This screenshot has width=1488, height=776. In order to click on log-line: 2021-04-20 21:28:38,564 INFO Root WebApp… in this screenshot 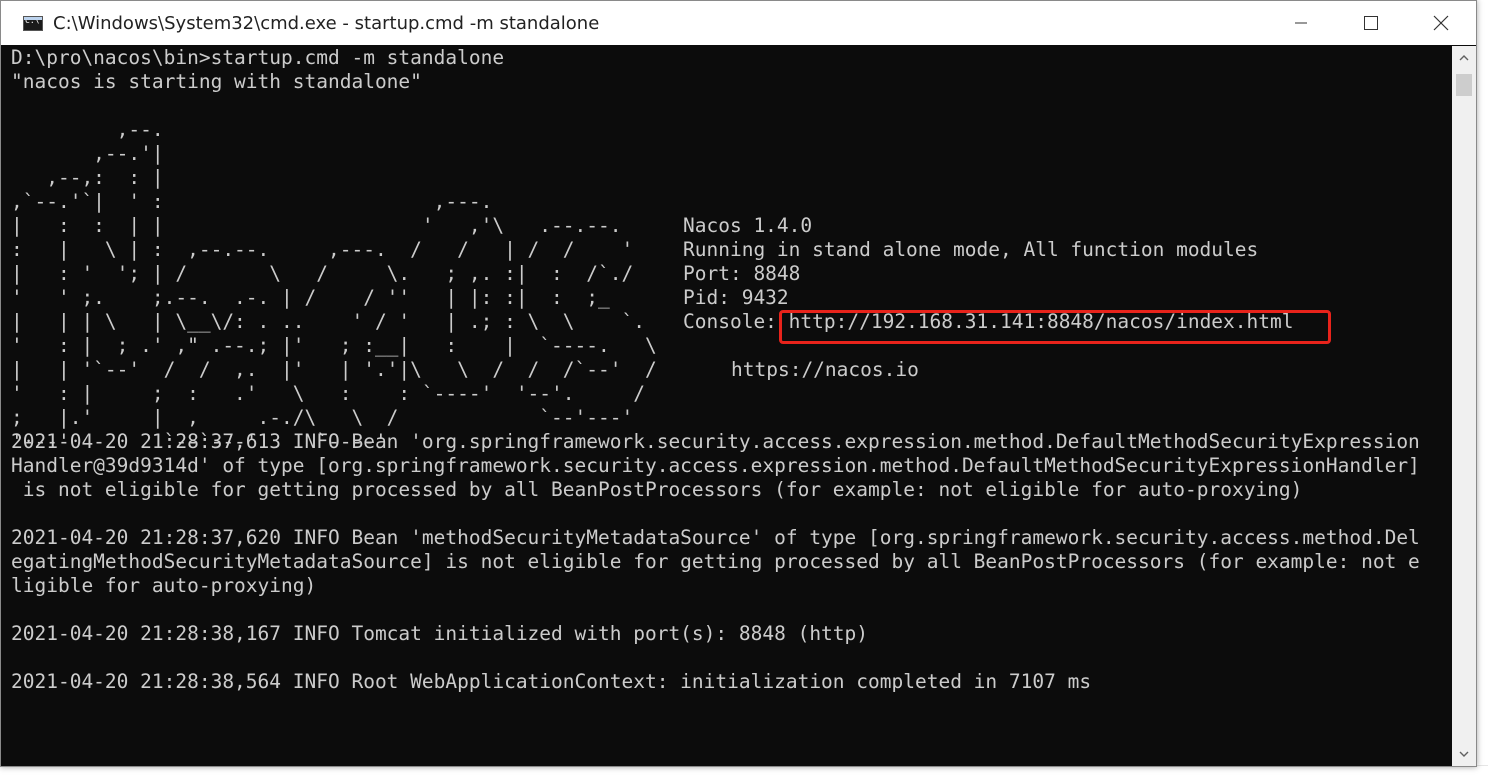, I will do `click(551, 681)`.